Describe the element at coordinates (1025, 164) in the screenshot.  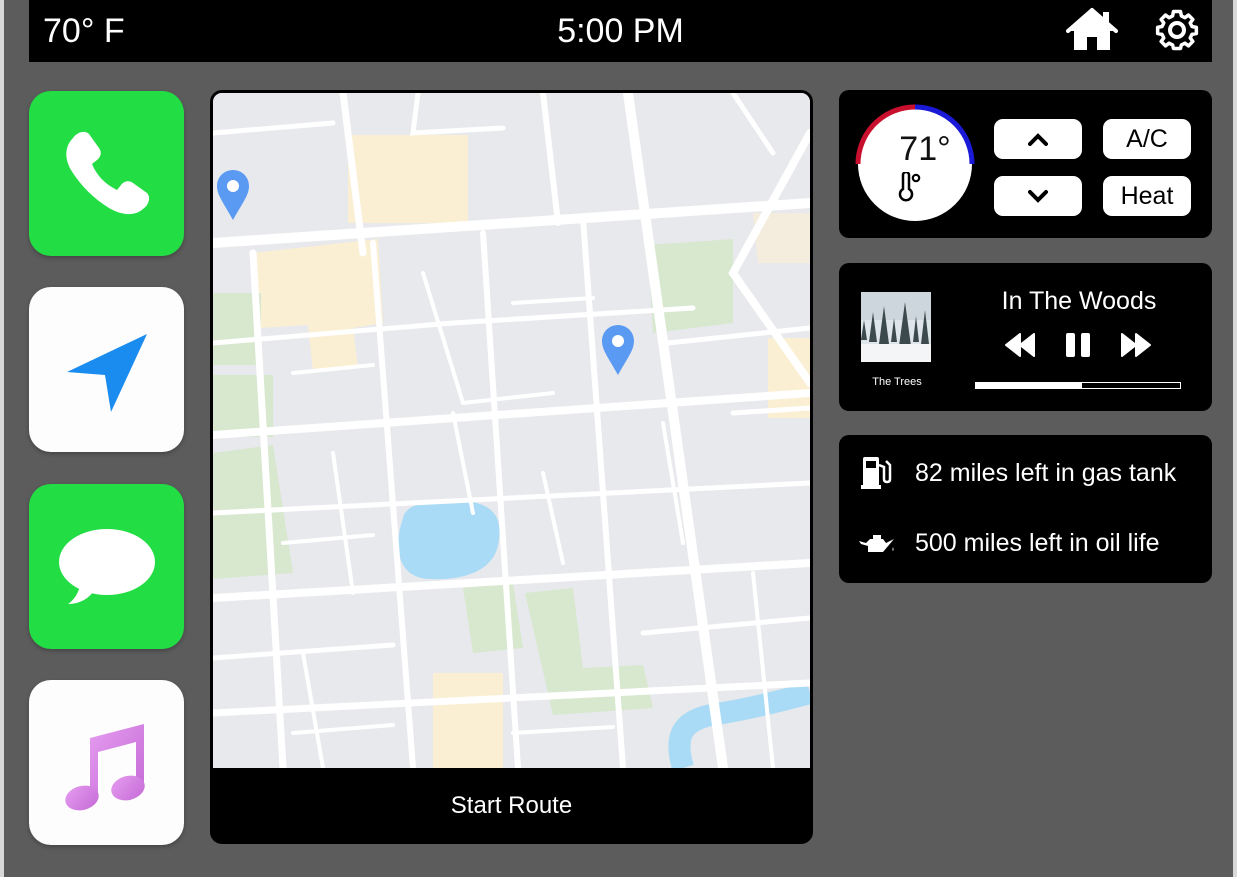
I see `climate-card: 71° A/C Heat` at that location.